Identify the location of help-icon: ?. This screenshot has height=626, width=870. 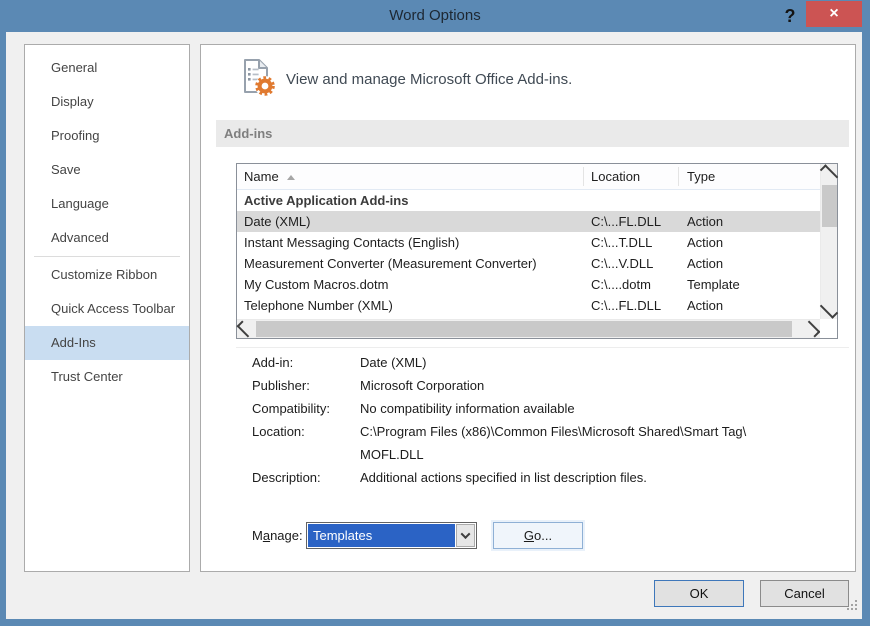
(790, 16).